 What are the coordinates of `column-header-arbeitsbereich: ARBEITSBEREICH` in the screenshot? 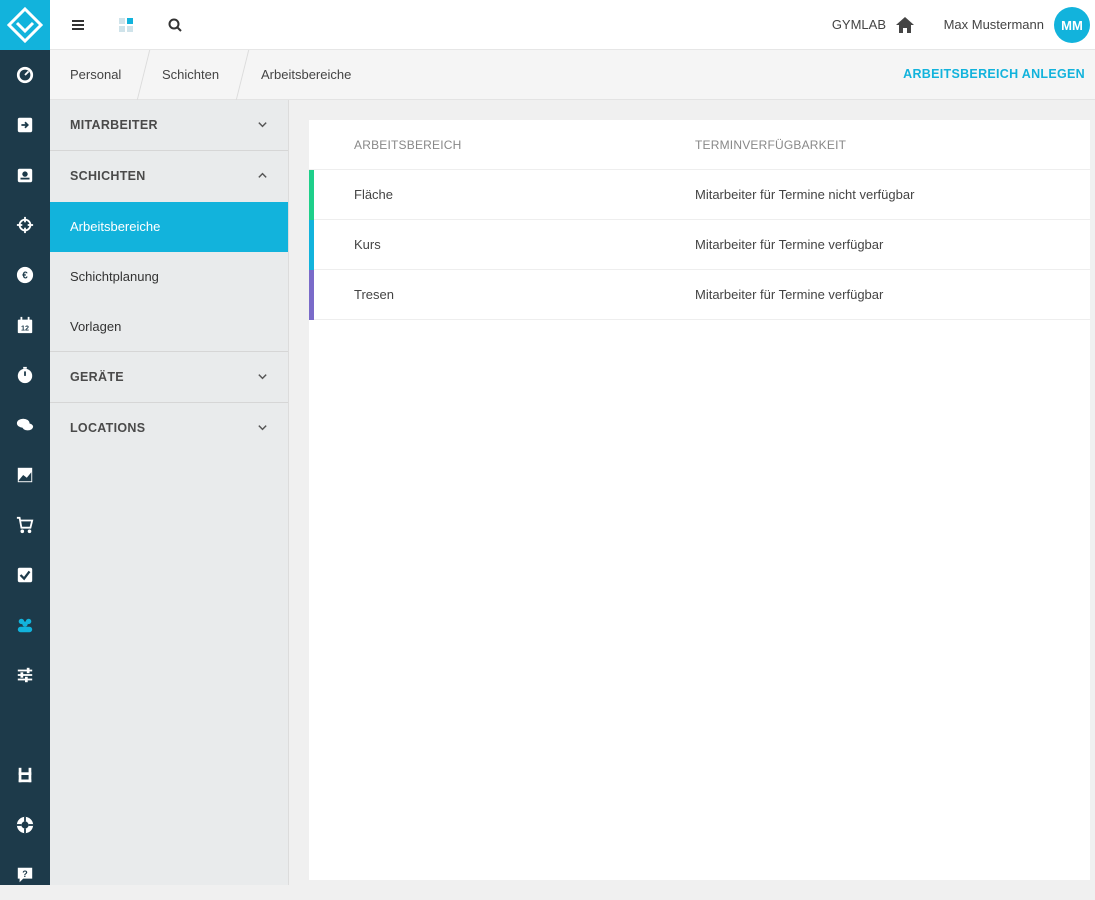 It's located at (408, 145).